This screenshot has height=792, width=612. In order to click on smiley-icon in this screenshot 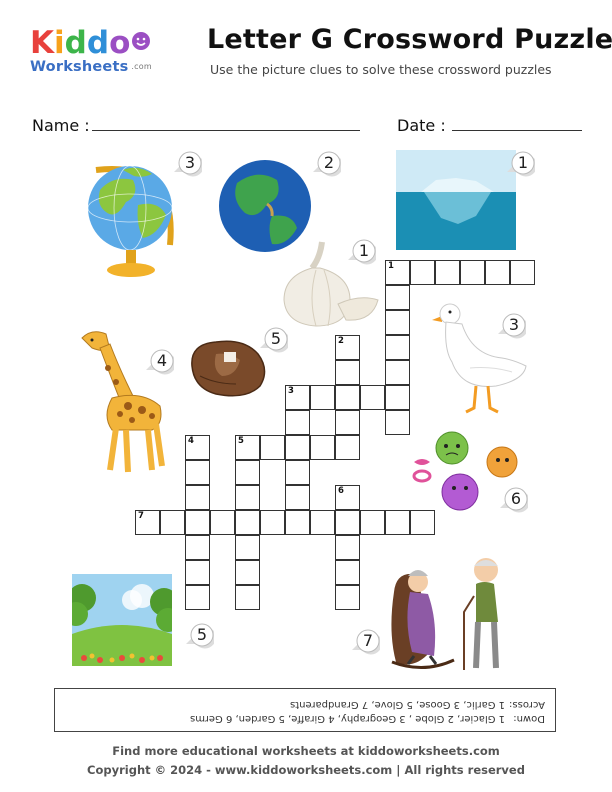, I will do `click(141, 41)`.